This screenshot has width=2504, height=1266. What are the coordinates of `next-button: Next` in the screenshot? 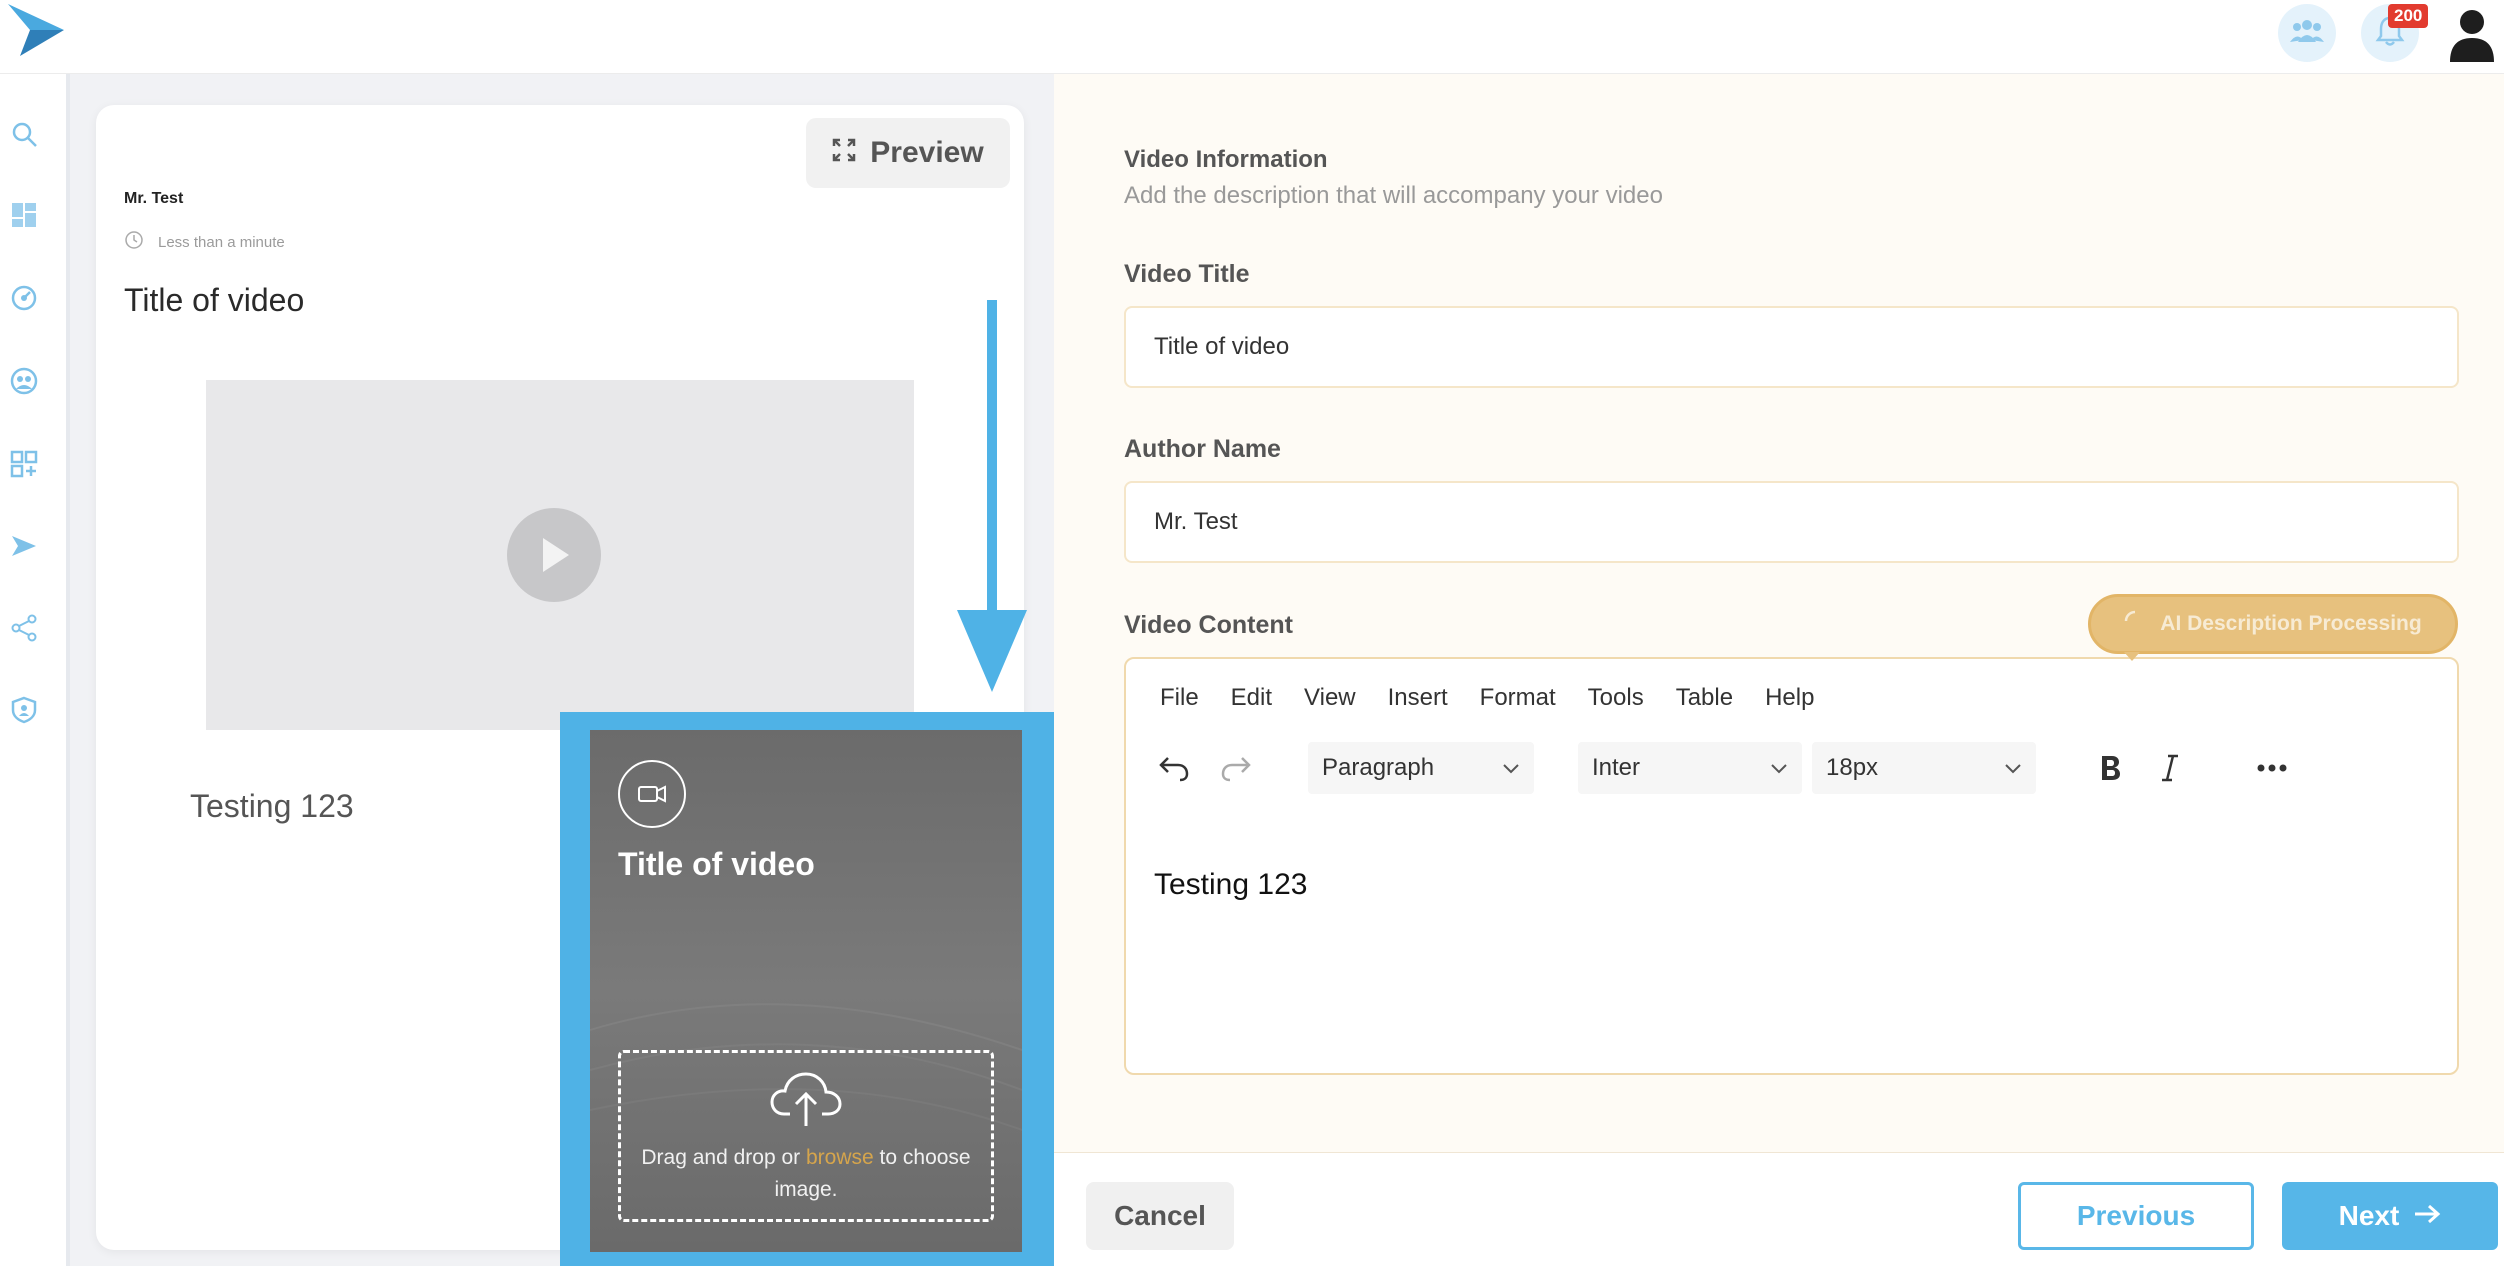 It's located at (2390, 1216).